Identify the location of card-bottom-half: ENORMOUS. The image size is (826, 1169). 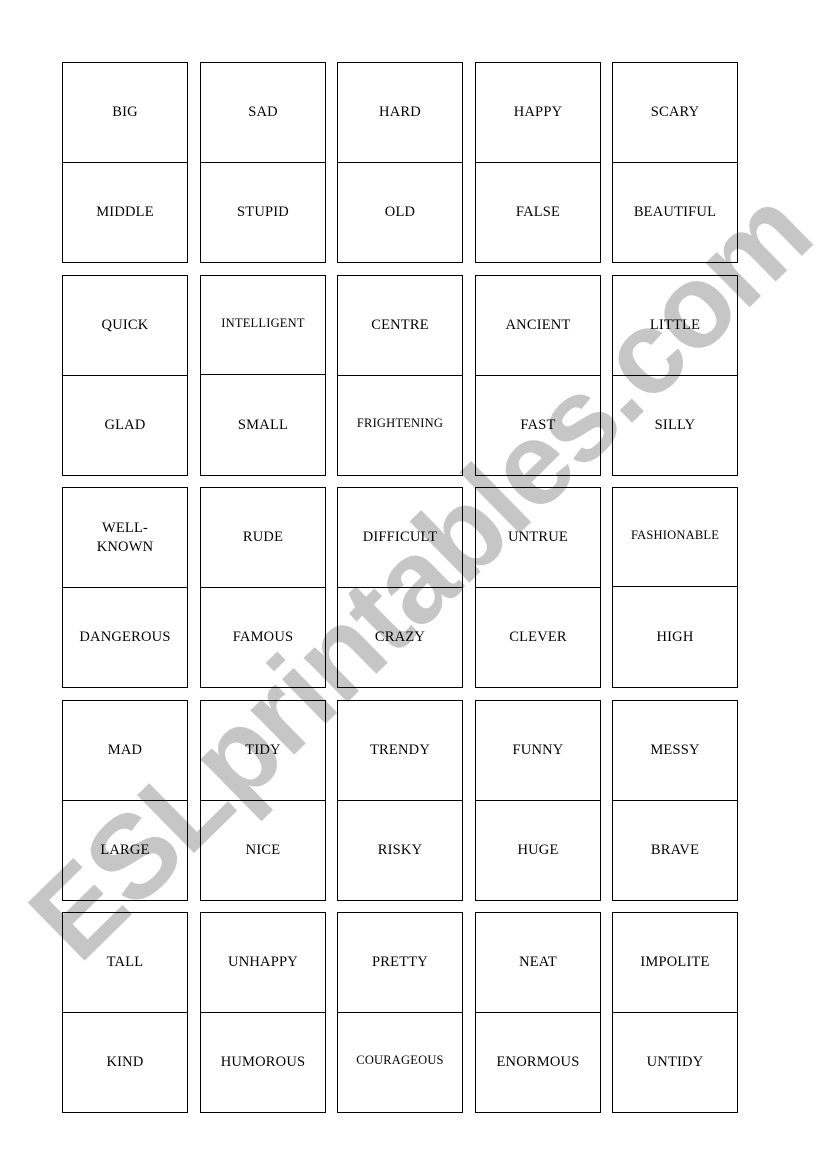
(538, 1062).